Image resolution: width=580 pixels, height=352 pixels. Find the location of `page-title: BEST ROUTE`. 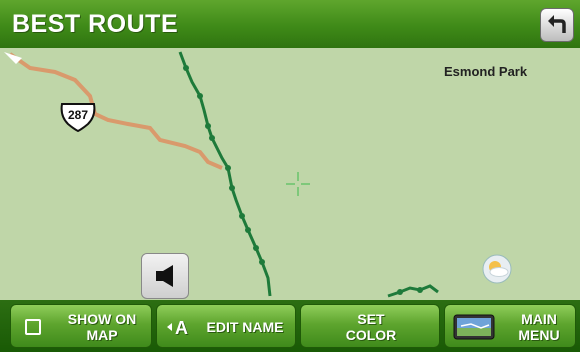

page-title: BEST ROUTE is located at coordinates (95, 24).